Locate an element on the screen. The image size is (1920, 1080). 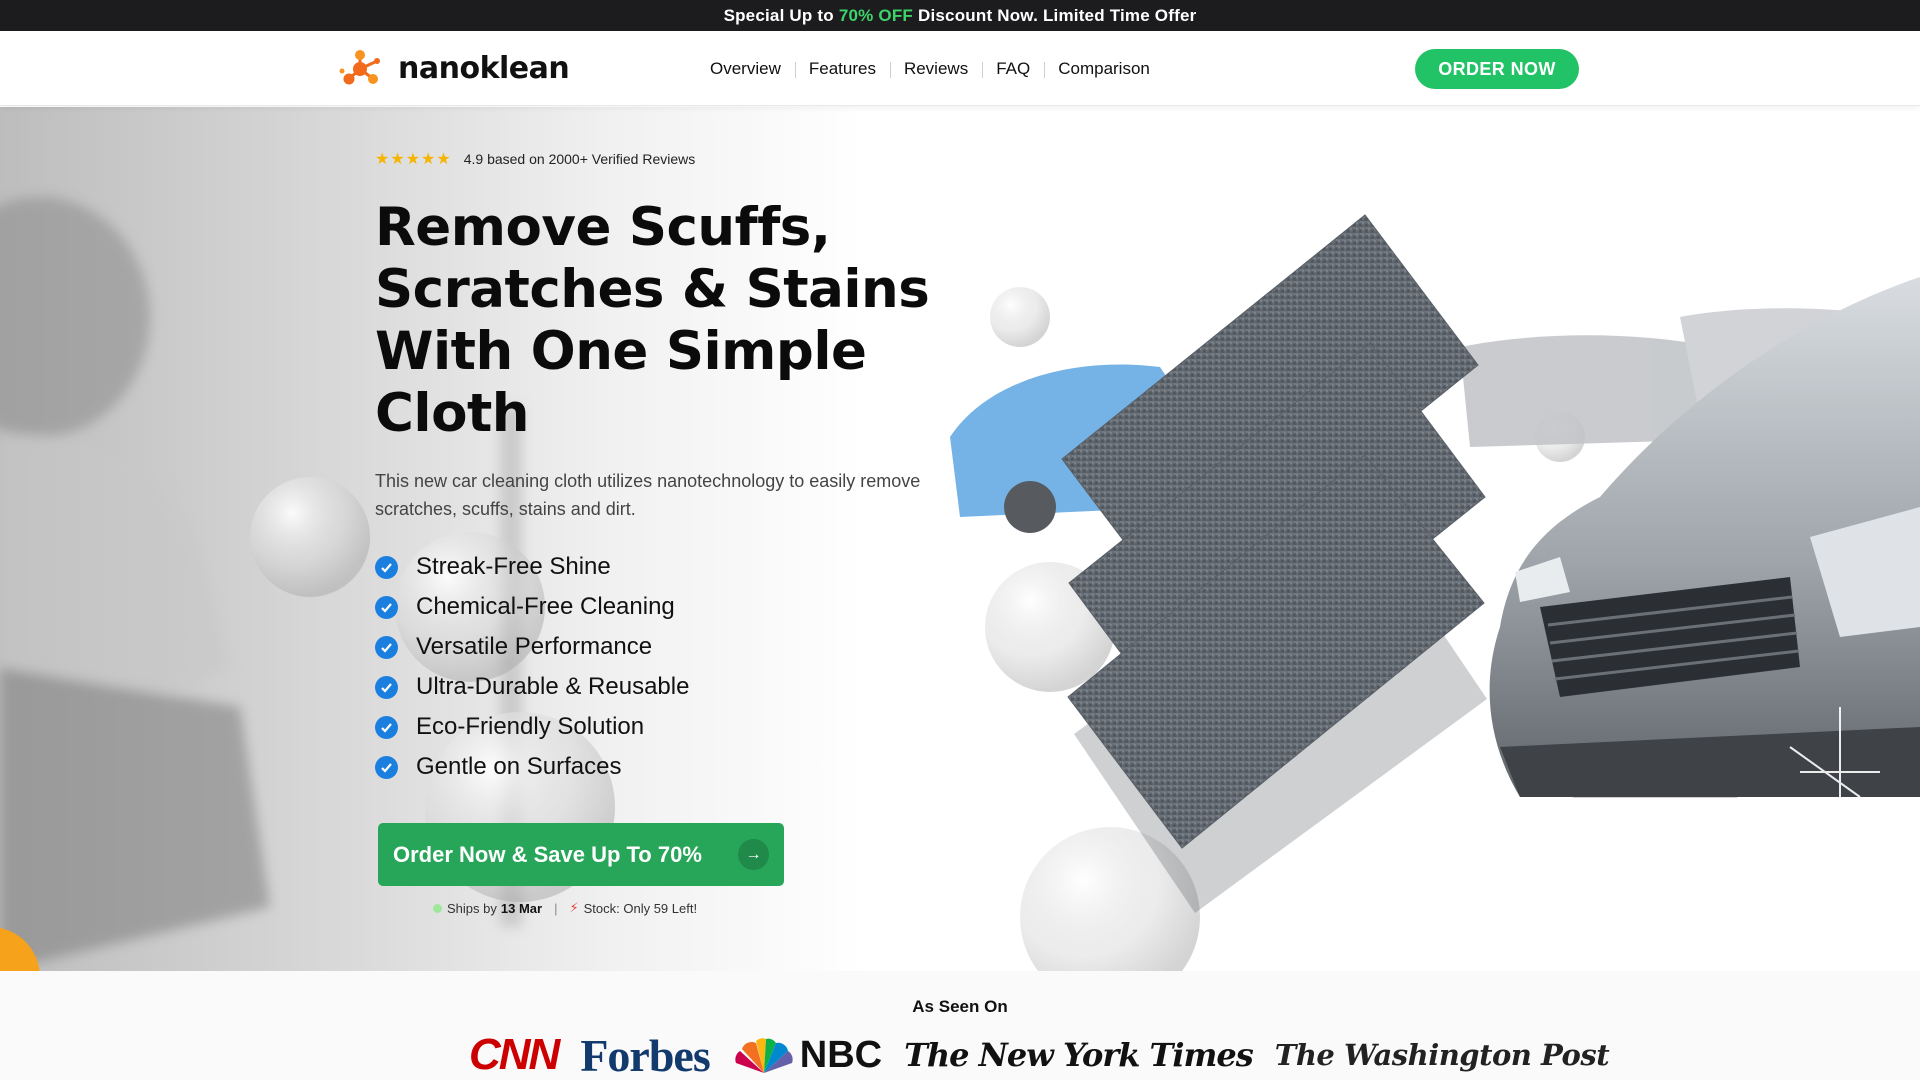
nav-comparison: Comparison is located at coordinates (1104, 69).